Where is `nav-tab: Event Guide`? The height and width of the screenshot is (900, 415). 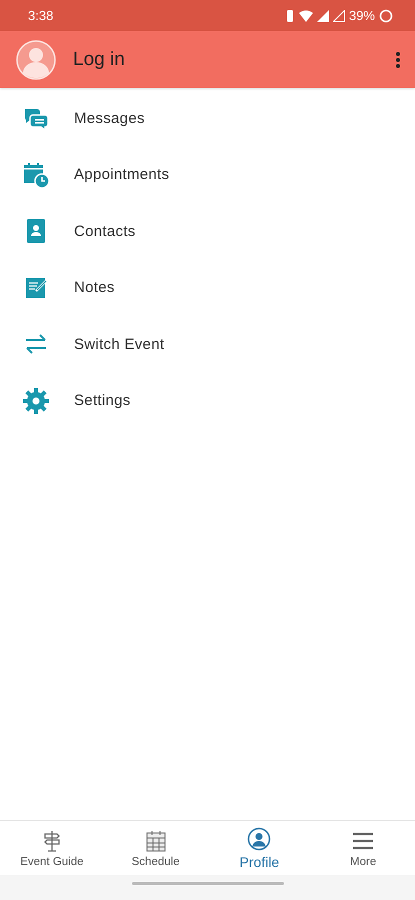 nav-tab: Event Guide is located at coordinates (52, 848).